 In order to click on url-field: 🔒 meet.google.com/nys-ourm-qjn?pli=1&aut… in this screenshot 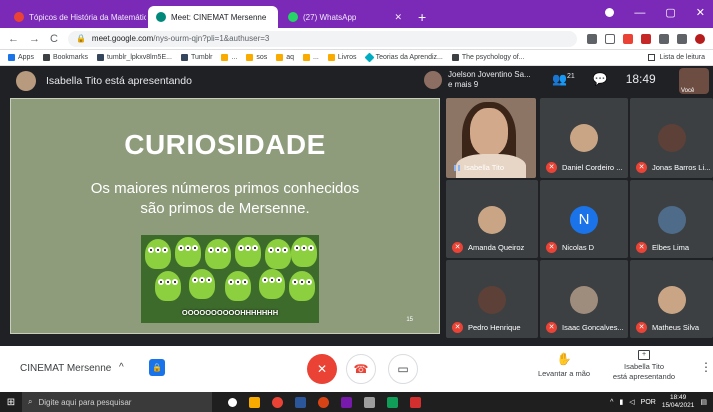, I will do `click(322, 38)`.